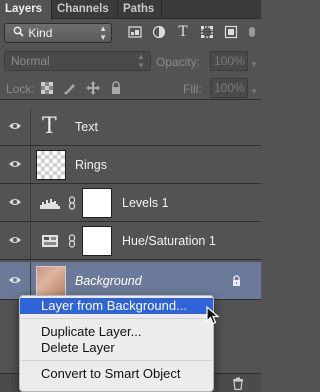 The image size is (320, 392). I want to click on levels-adjustment-icon, so click(50, 204).